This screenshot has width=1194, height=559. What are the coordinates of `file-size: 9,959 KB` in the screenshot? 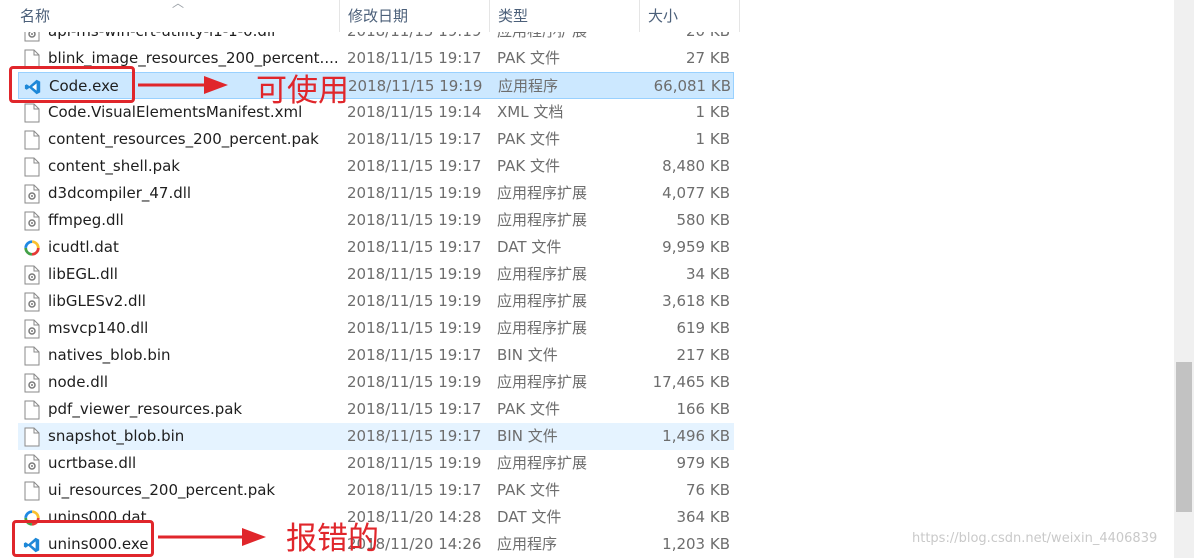 It's located at (696, 247).